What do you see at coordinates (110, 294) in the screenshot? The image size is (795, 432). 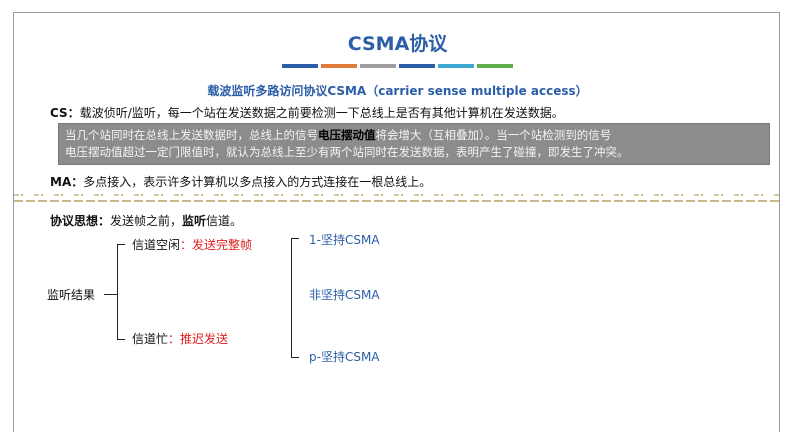 I see `root-connector` at bounding box center [110, 294].